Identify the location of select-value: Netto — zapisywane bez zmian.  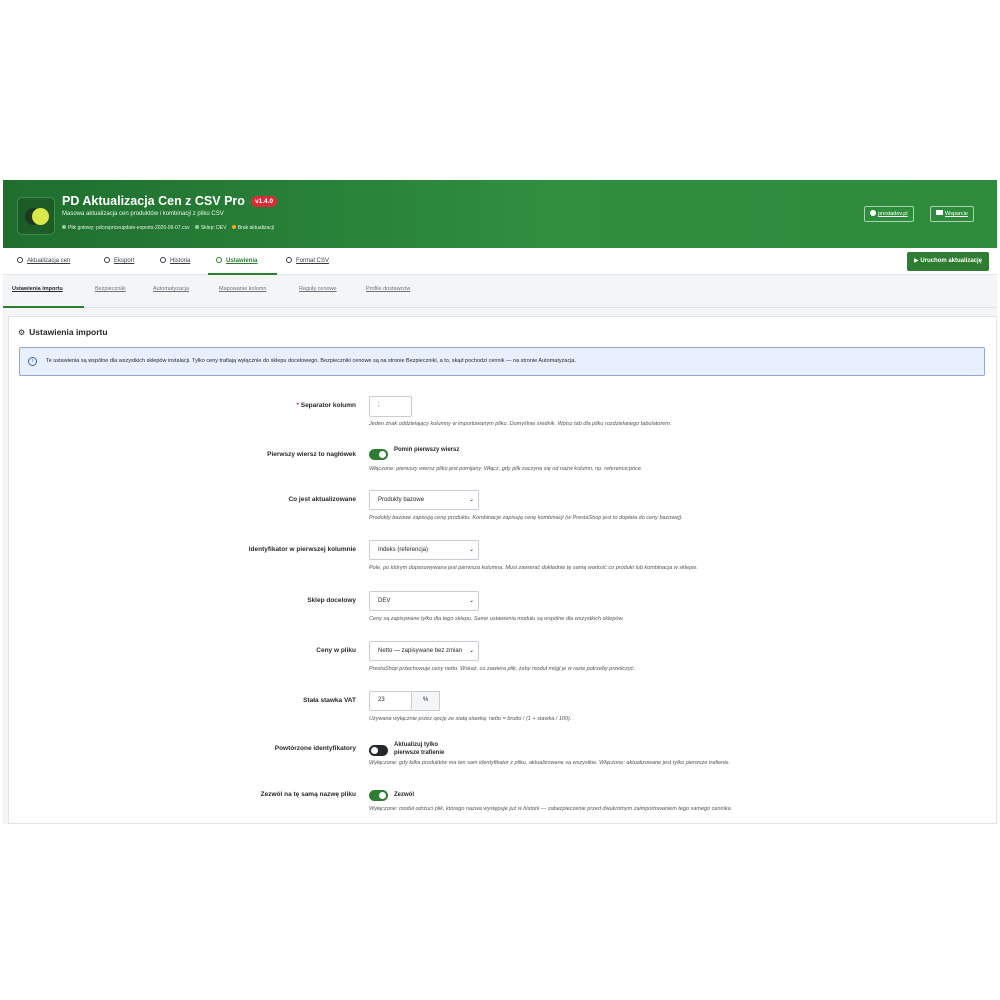
(420, 651).